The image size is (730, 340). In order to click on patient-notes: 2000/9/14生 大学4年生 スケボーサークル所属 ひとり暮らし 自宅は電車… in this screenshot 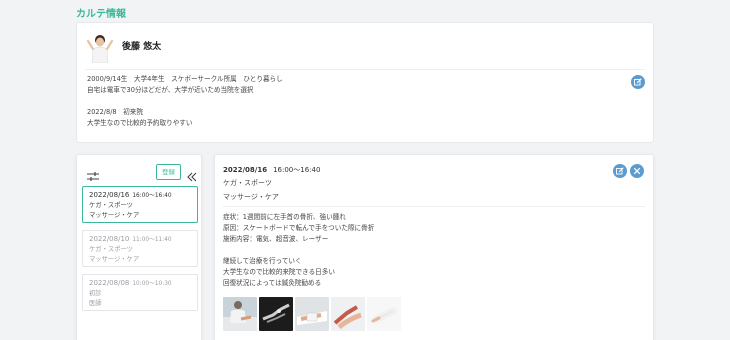, I will do `click(347, 101)`.